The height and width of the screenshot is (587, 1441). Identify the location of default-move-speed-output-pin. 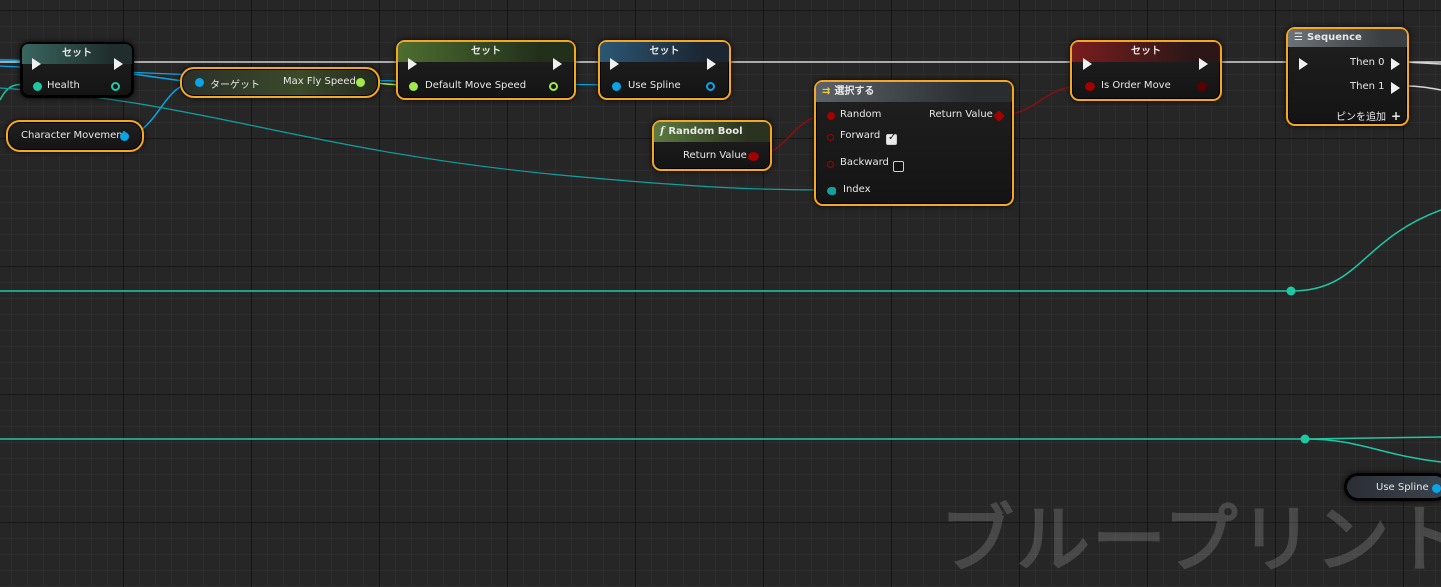
(553, 86).